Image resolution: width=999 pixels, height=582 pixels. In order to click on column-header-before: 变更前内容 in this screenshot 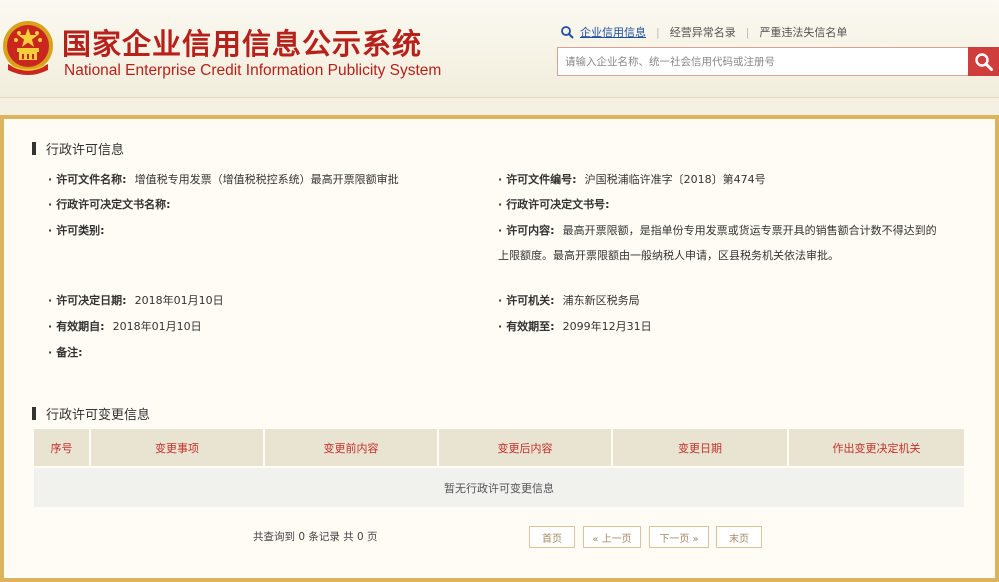, I will do `click(351, 448)`.